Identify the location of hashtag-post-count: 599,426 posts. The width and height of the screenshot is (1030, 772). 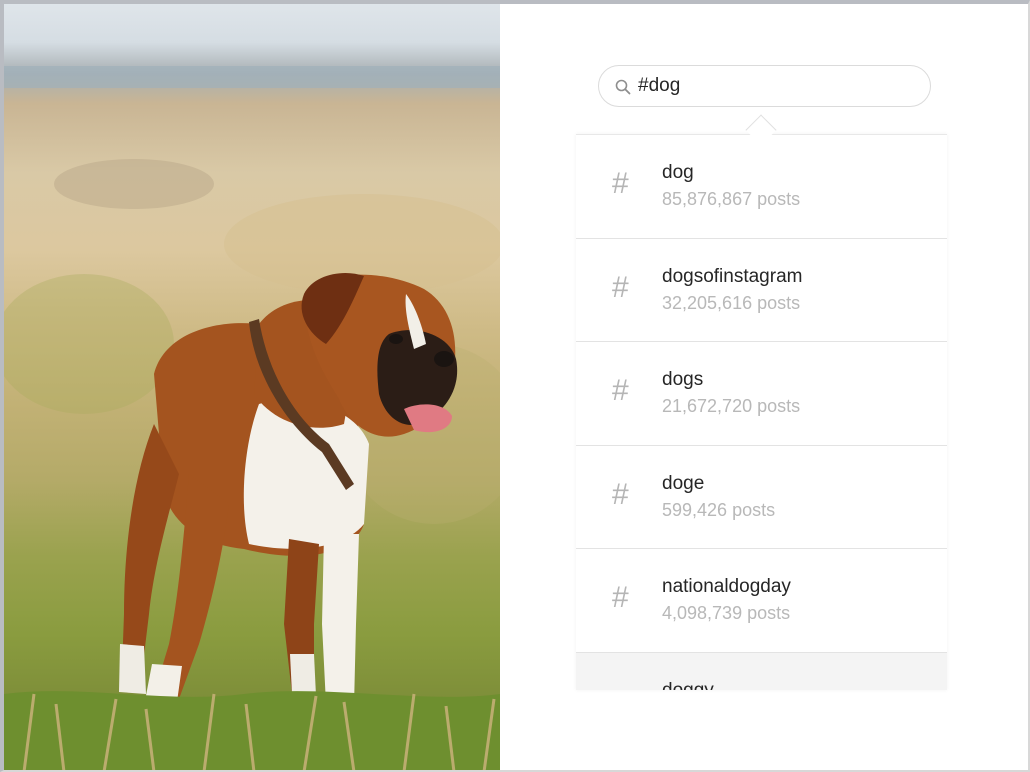
(719, 509).